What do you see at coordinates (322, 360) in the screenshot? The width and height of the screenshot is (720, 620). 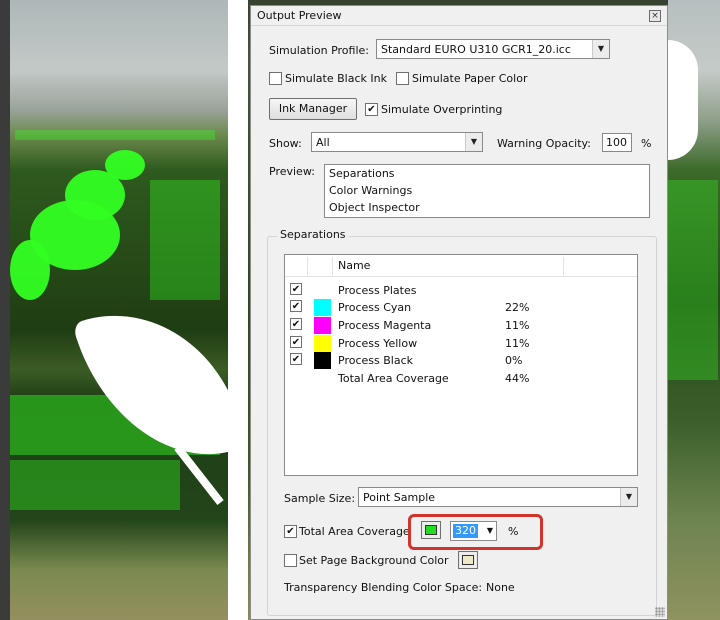 I see `black-swatch` at bounding box center [322, 360].